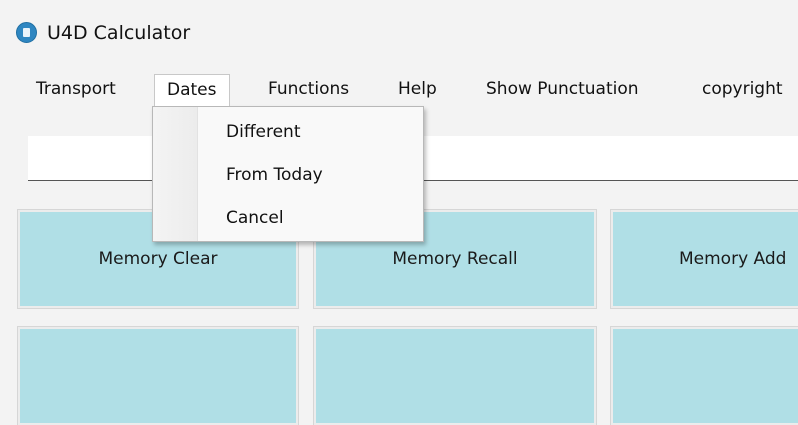 The width and height of the screenshot is (798, 425). I want to click on menu-help: Help, so click(417, 89).